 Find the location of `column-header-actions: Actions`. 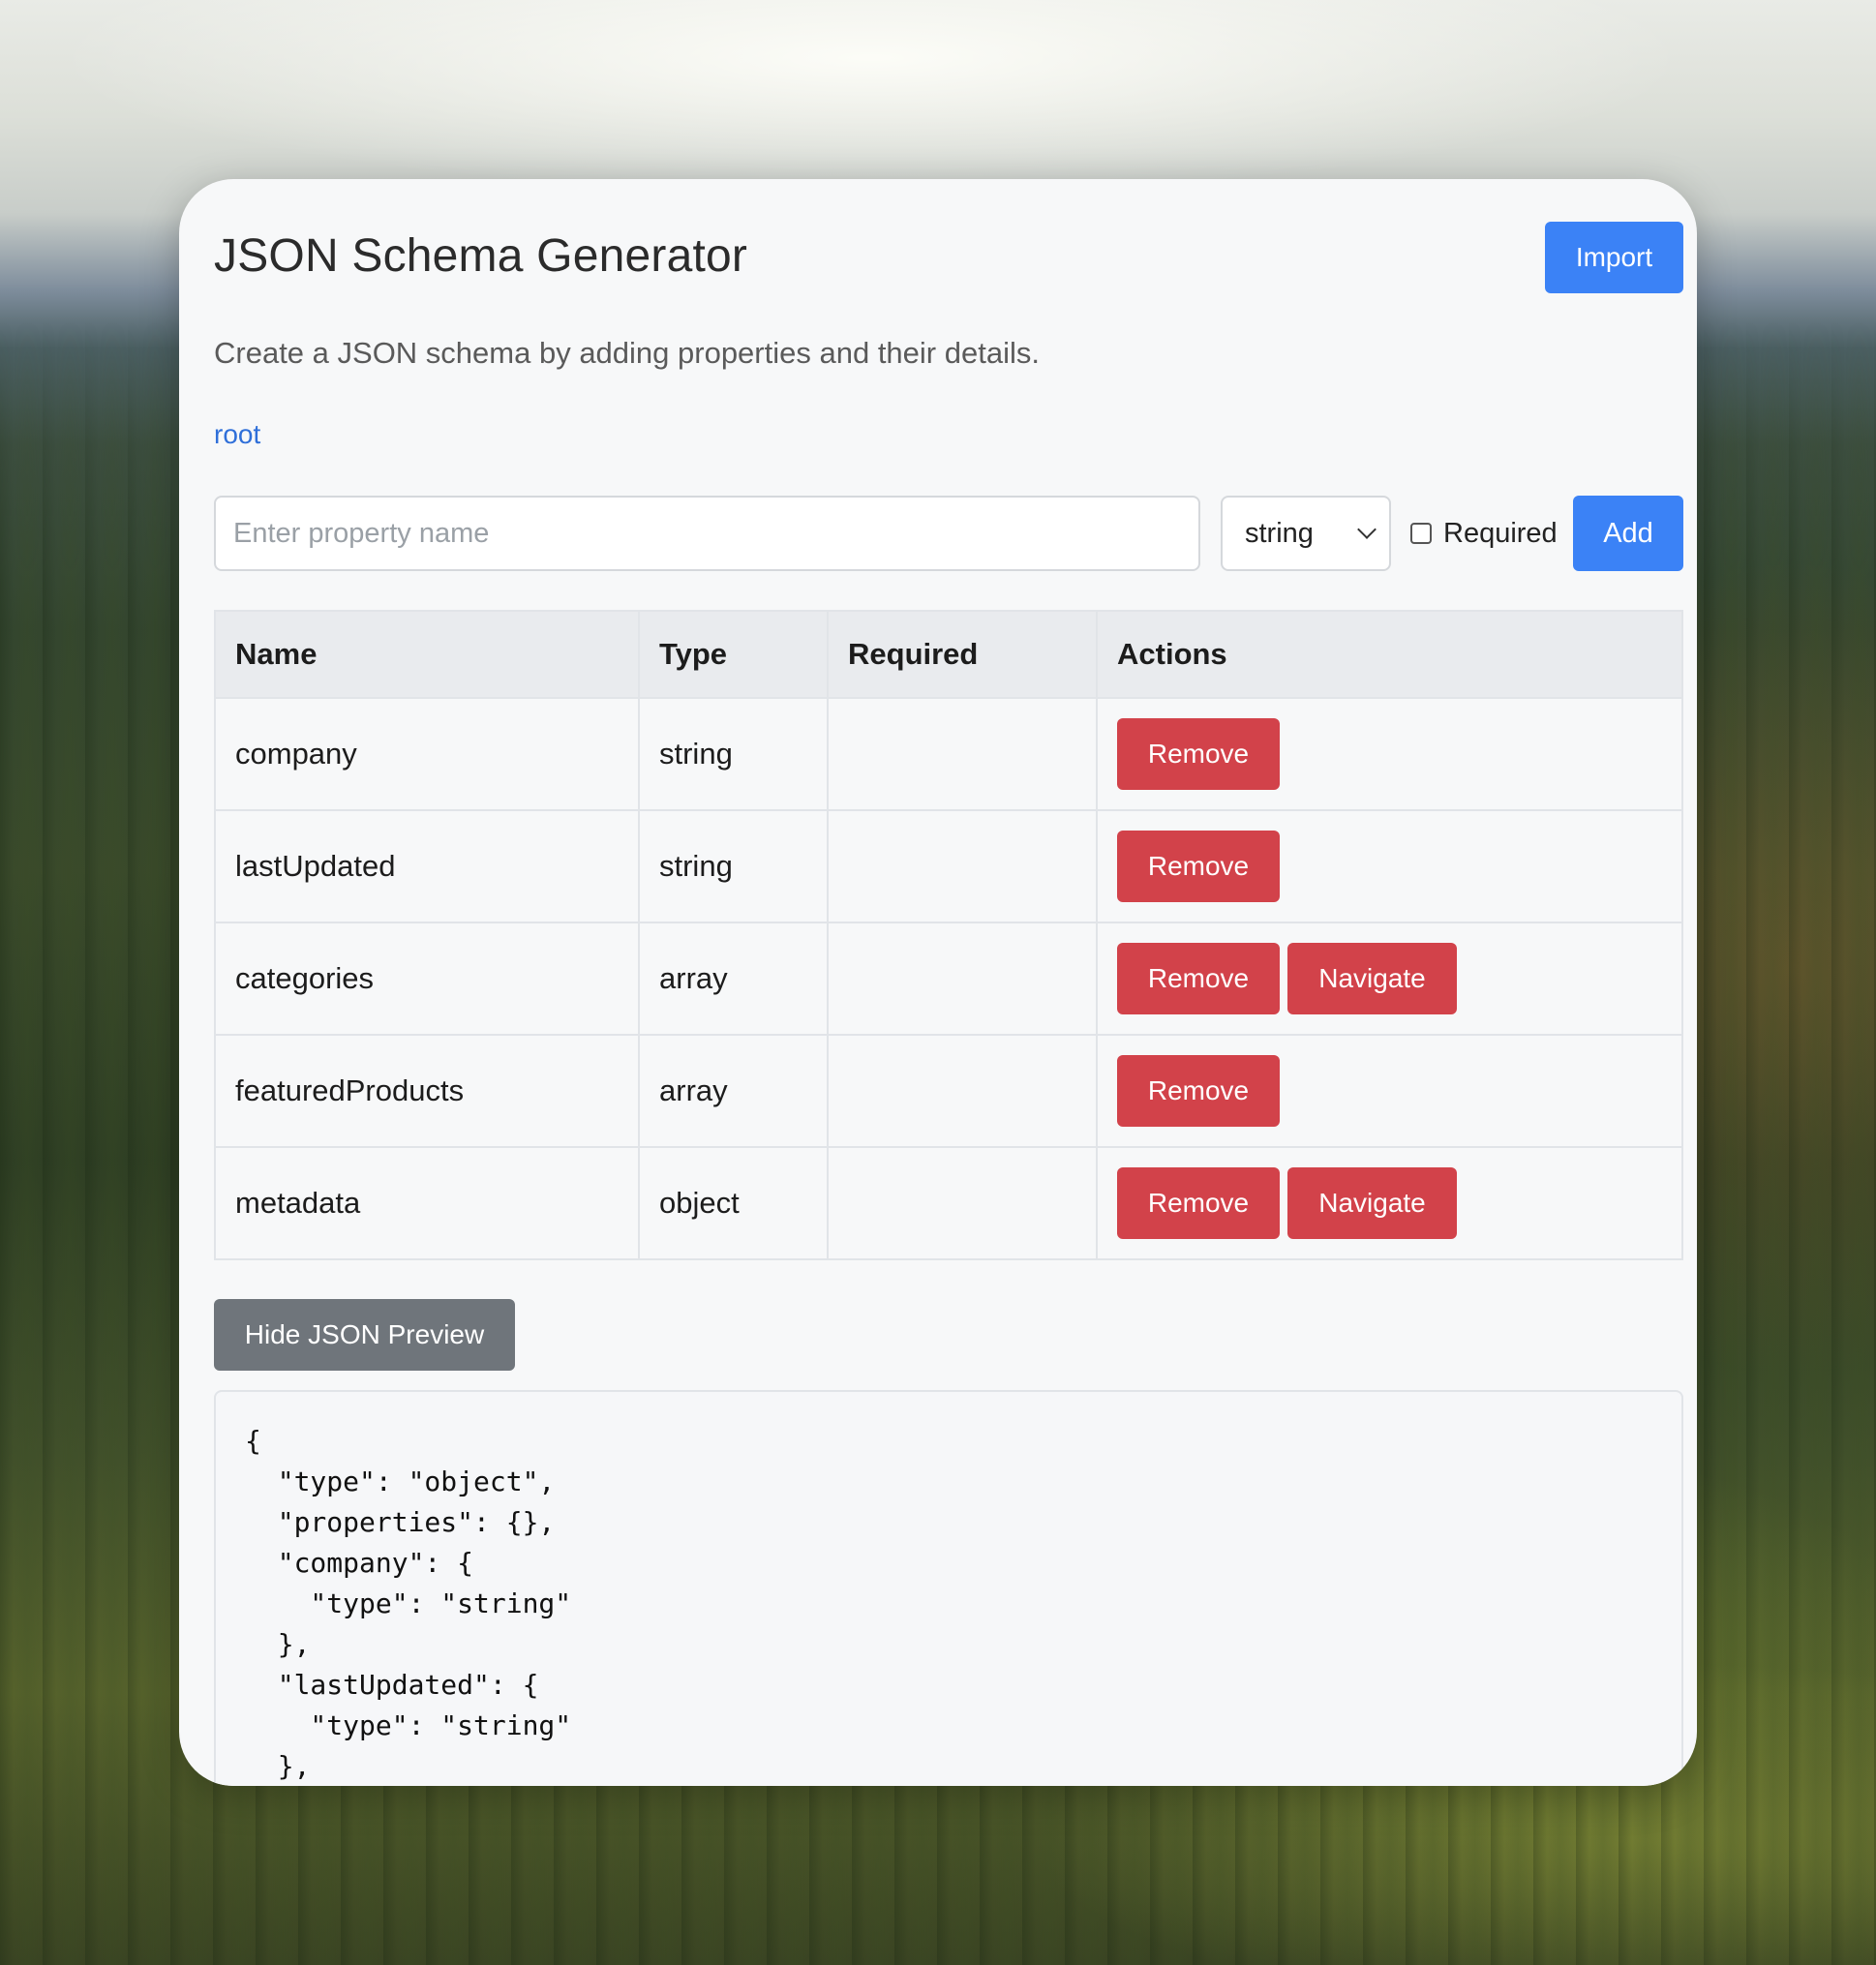

column-header-actions: Actions is located at coordinates (1389, 654).